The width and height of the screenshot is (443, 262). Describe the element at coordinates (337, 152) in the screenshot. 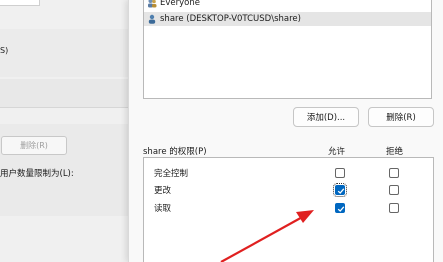

I see `allow-column-header: 允许` at that location.